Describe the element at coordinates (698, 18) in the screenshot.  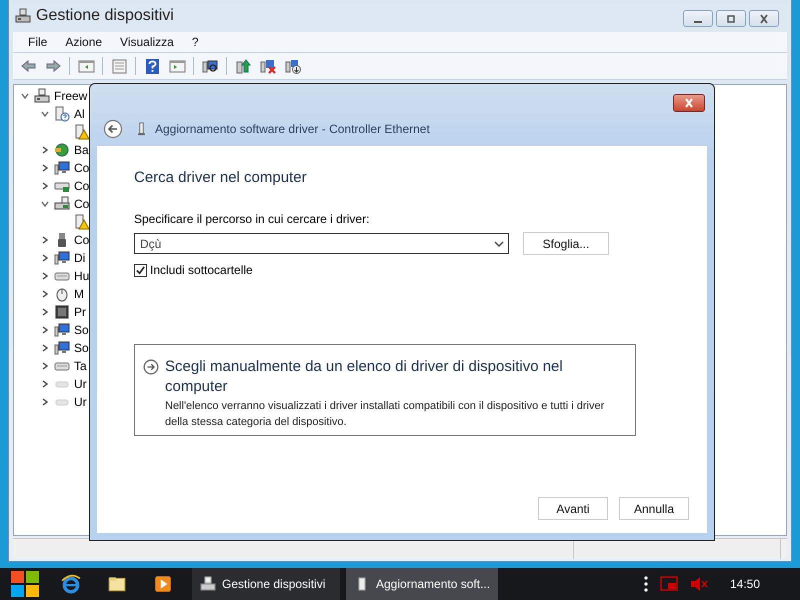
I see `minimize-button` at that location.